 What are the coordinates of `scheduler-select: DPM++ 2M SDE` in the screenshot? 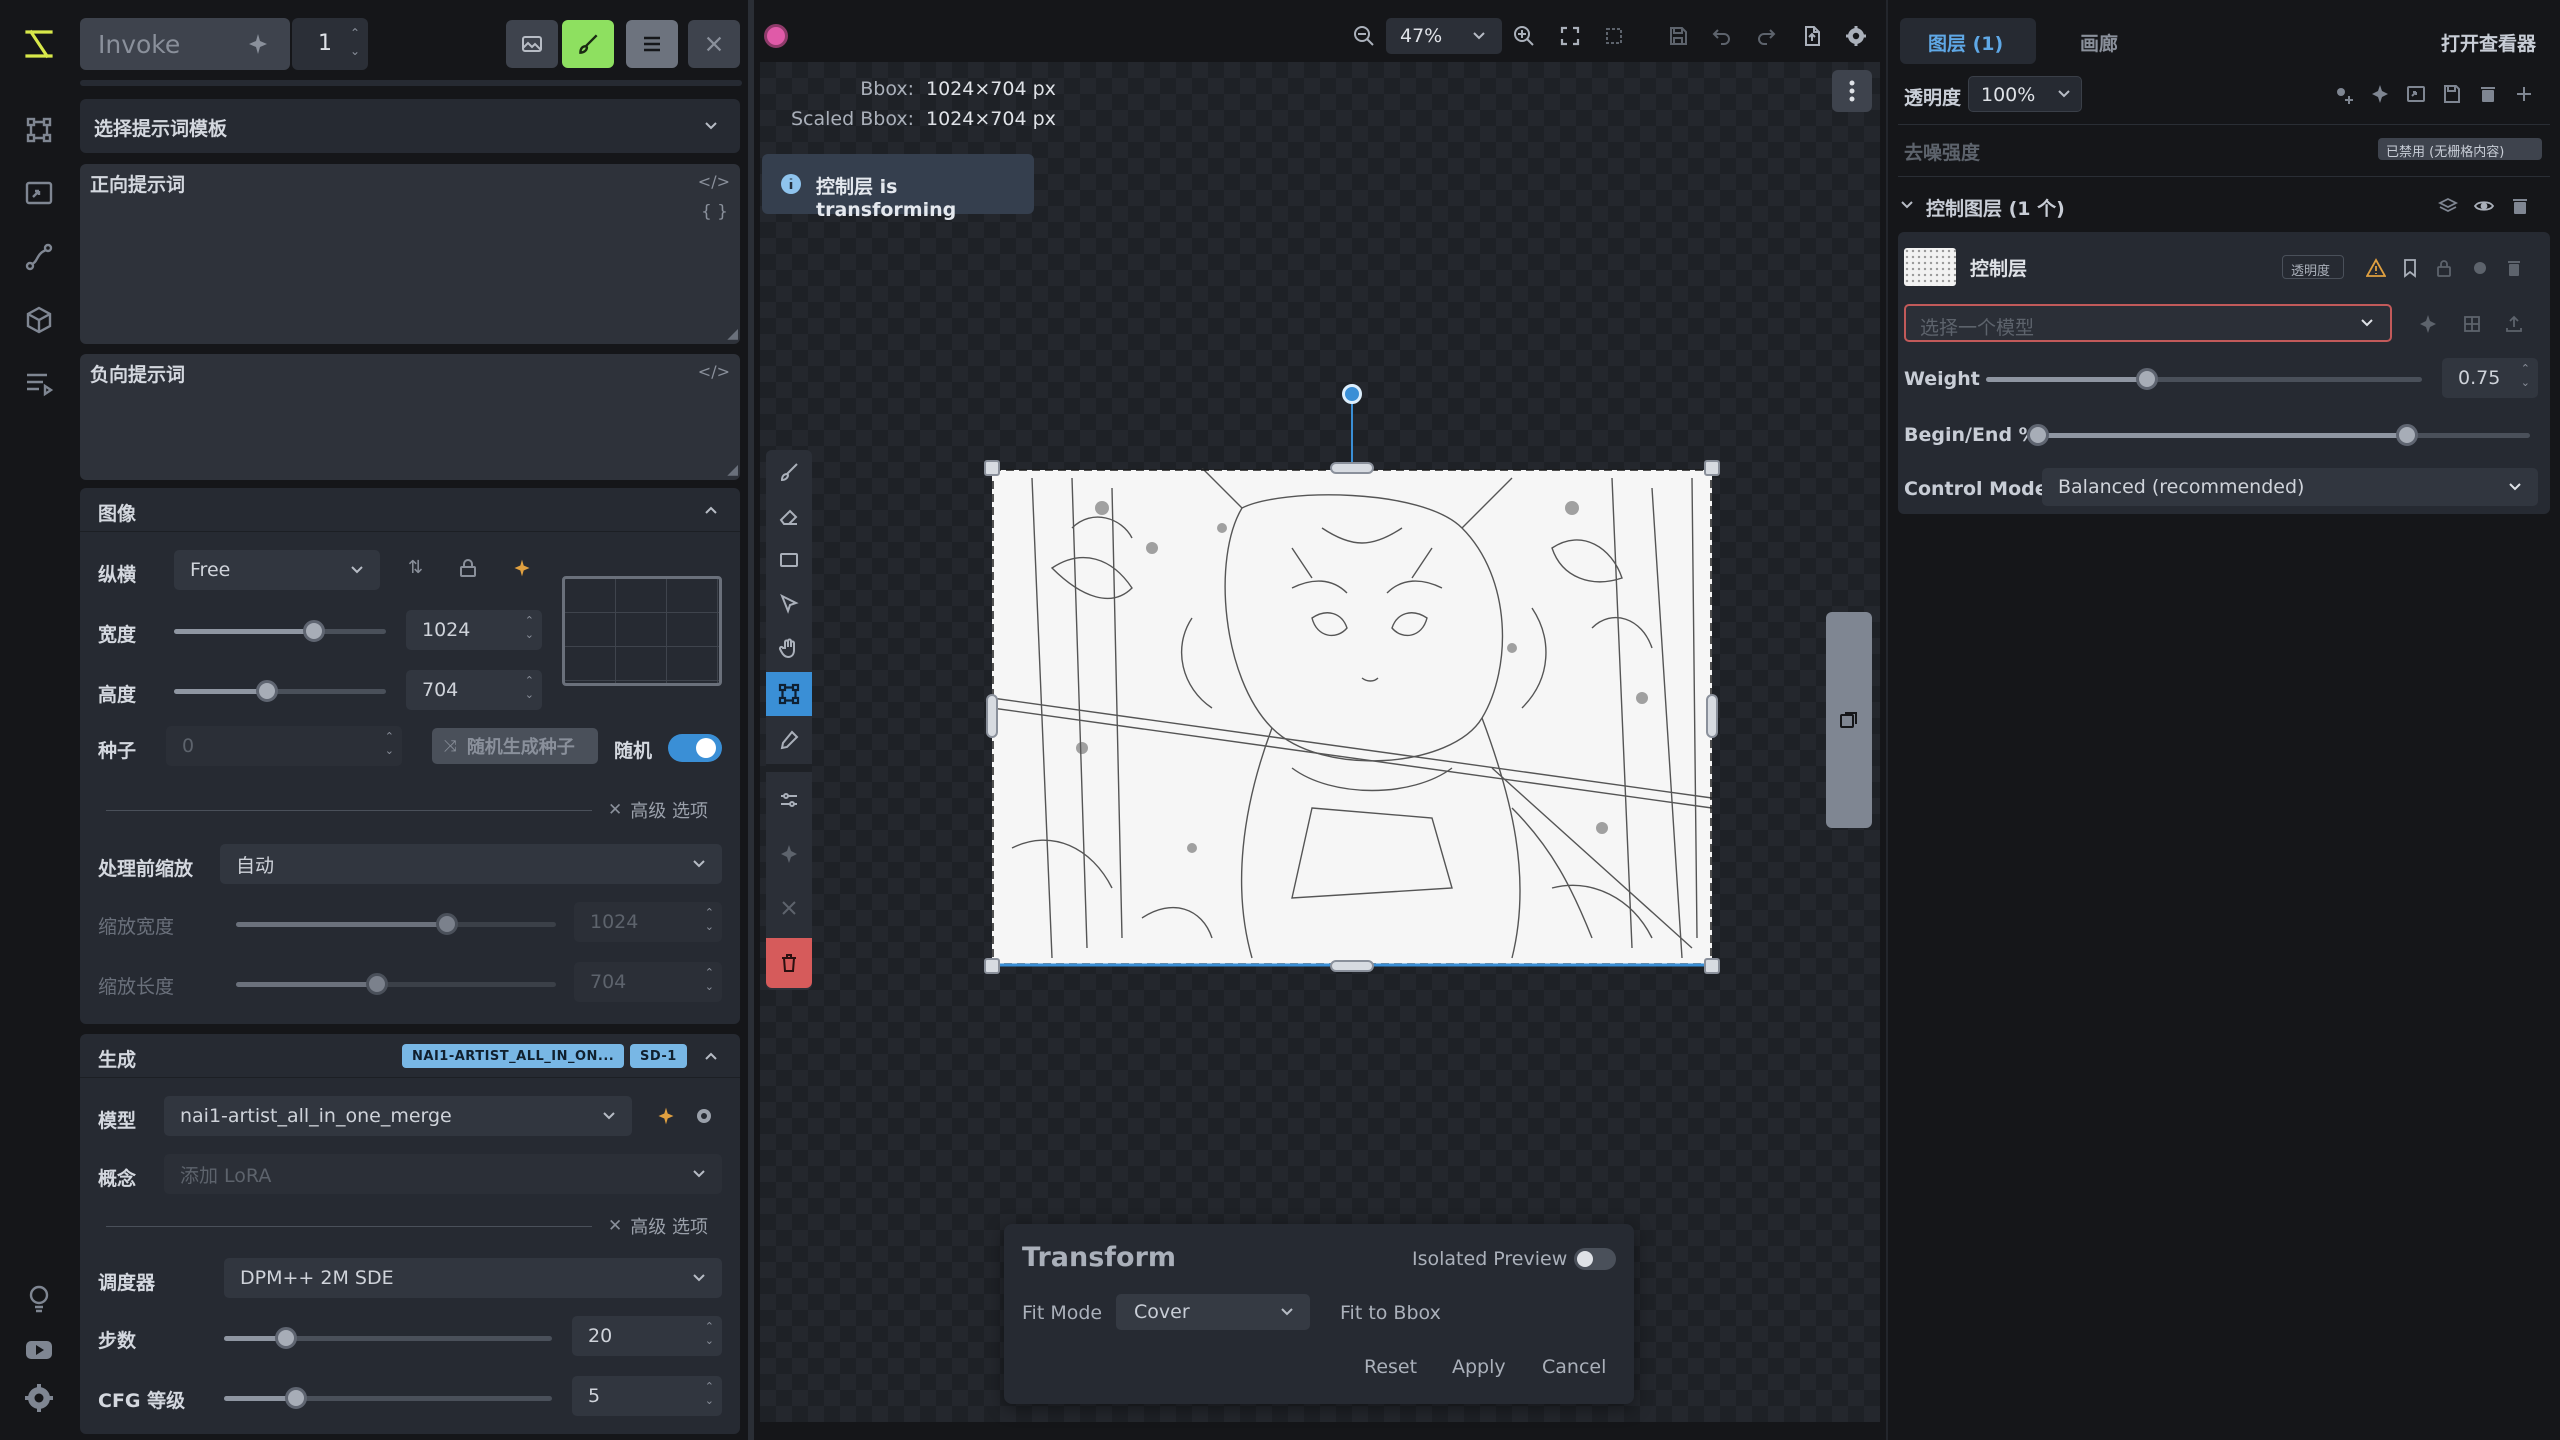 It's located at (473, 1278).